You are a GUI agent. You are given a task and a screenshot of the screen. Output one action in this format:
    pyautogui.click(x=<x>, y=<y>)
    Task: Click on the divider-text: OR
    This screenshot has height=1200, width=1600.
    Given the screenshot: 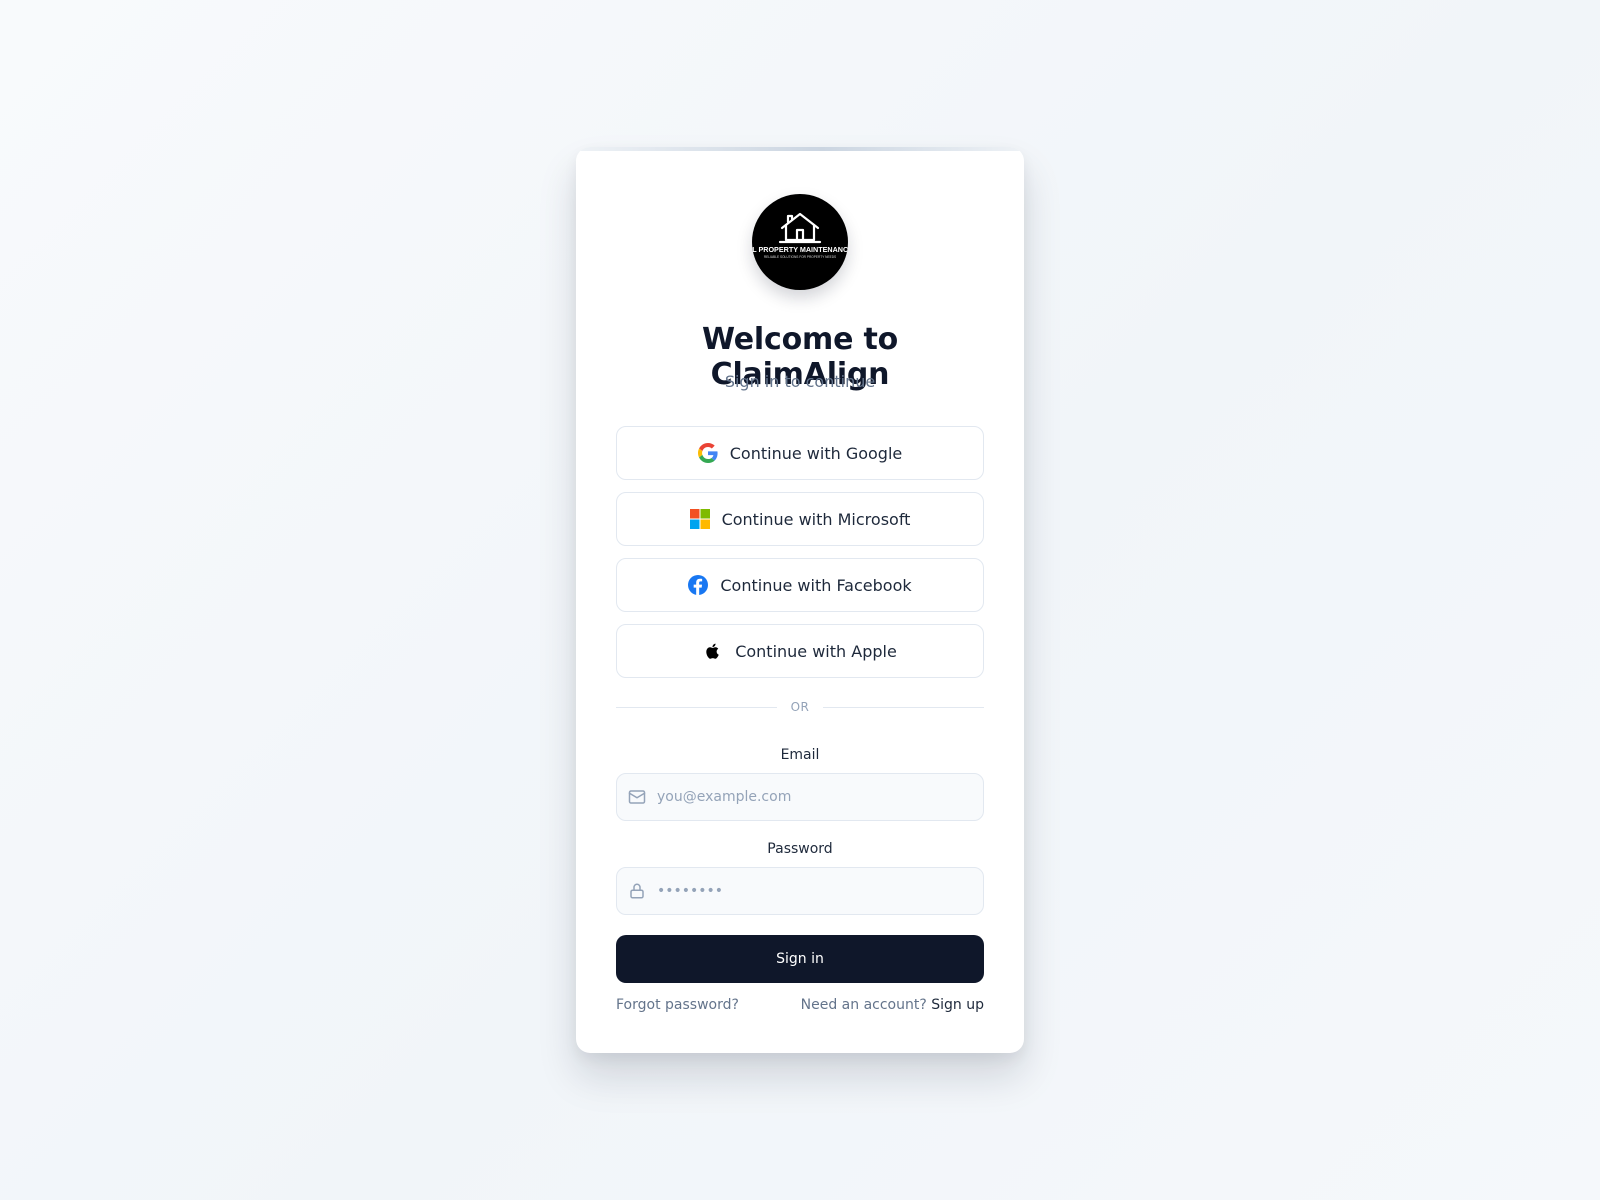 What is the action you would take?
    pyautogui.click(x=800, y=707)
    